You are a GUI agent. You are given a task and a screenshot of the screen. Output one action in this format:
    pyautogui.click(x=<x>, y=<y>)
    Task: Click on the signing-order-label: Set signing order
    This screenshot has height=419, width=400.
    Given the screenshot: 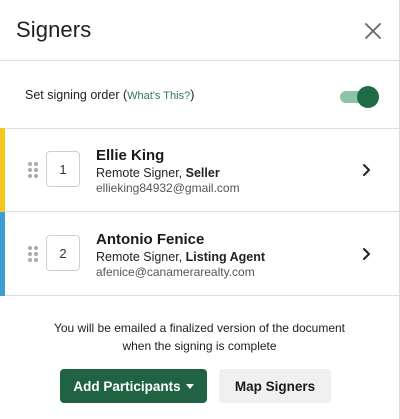 What is the action you would take?
    pyautogui.click(x=72, y=95)
    